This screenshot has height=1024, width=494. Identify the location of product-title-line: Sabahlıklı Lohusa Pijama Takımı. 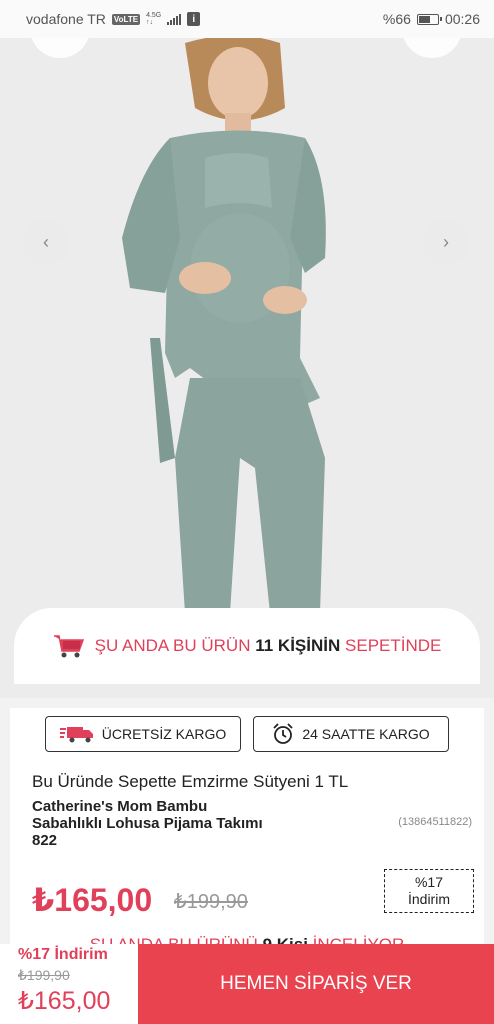
(147, 823).